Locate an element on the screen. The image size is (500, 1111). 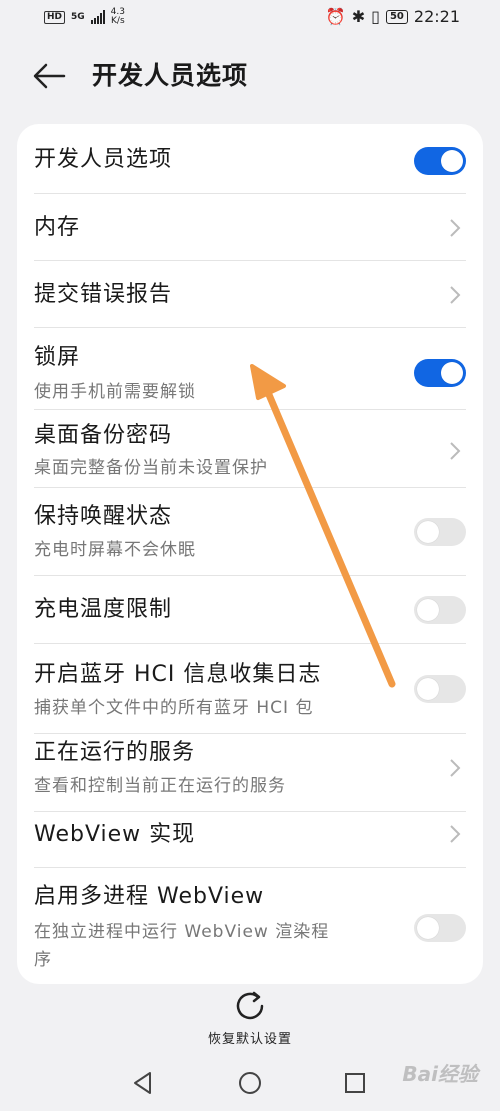
setting-title: 保持唤醒状态 is located at coordinates (103, 516).